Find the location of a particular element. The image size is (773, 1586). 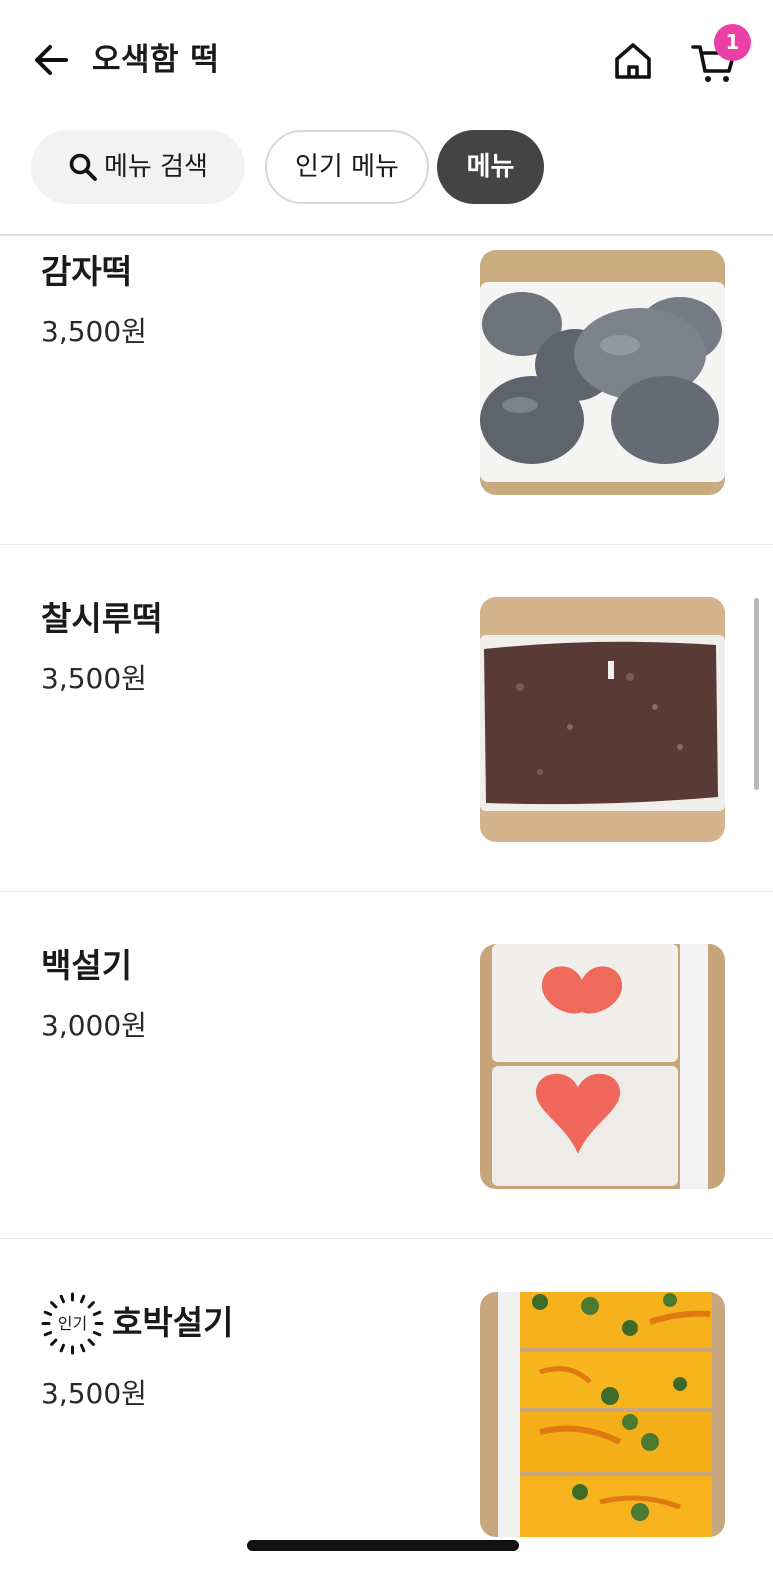

search-menu-chip: 메뉴 검색 is located at coordinates (138, 167).